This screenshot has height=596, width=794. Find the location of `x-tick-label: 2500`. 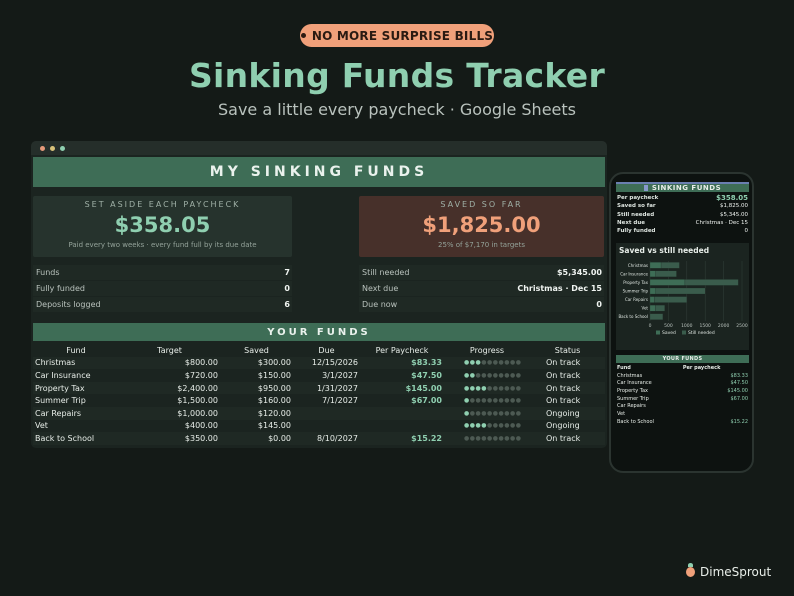

x-tick-label: 2500 is located at coordinates (742, 326).